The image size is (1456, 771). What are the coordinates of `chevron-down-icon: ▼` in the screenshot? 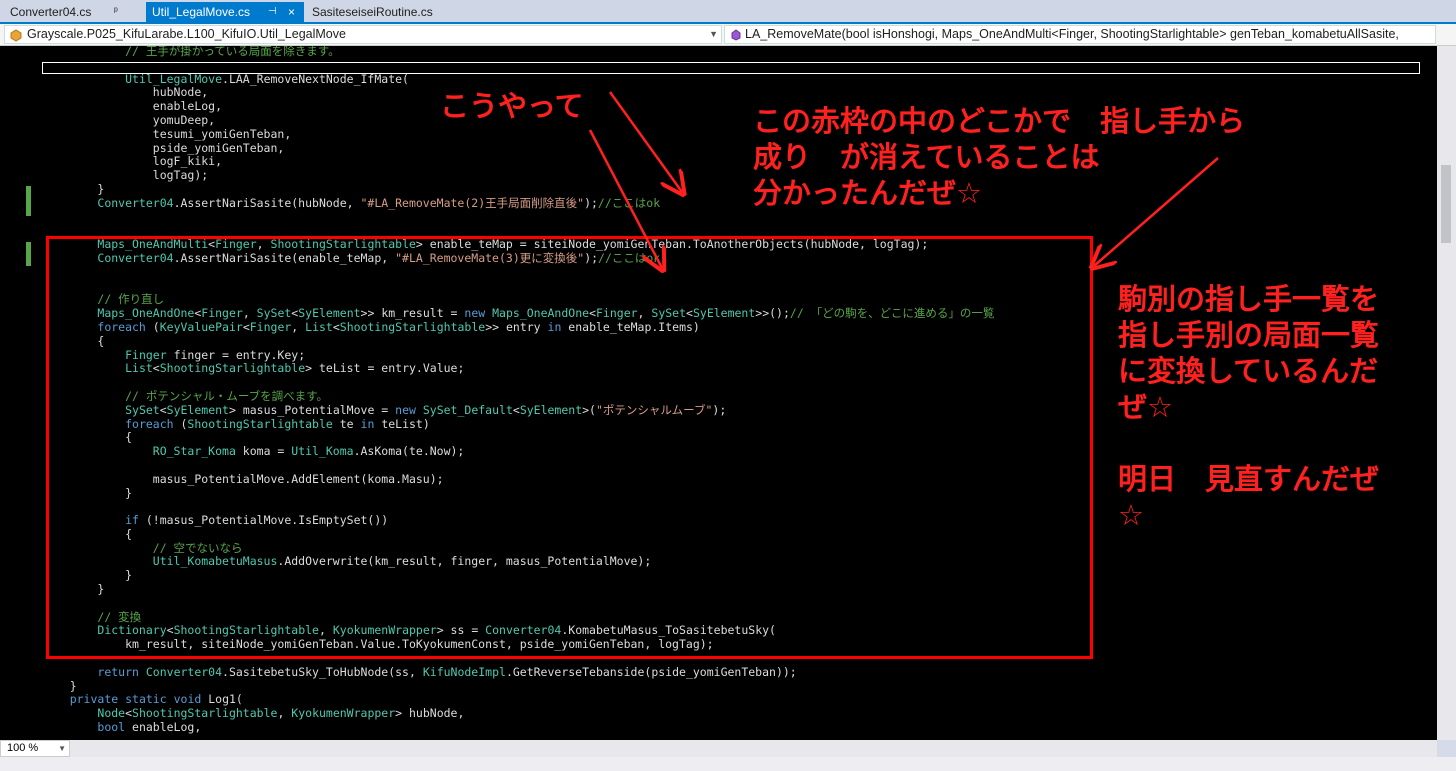 It's located at (62, 748).